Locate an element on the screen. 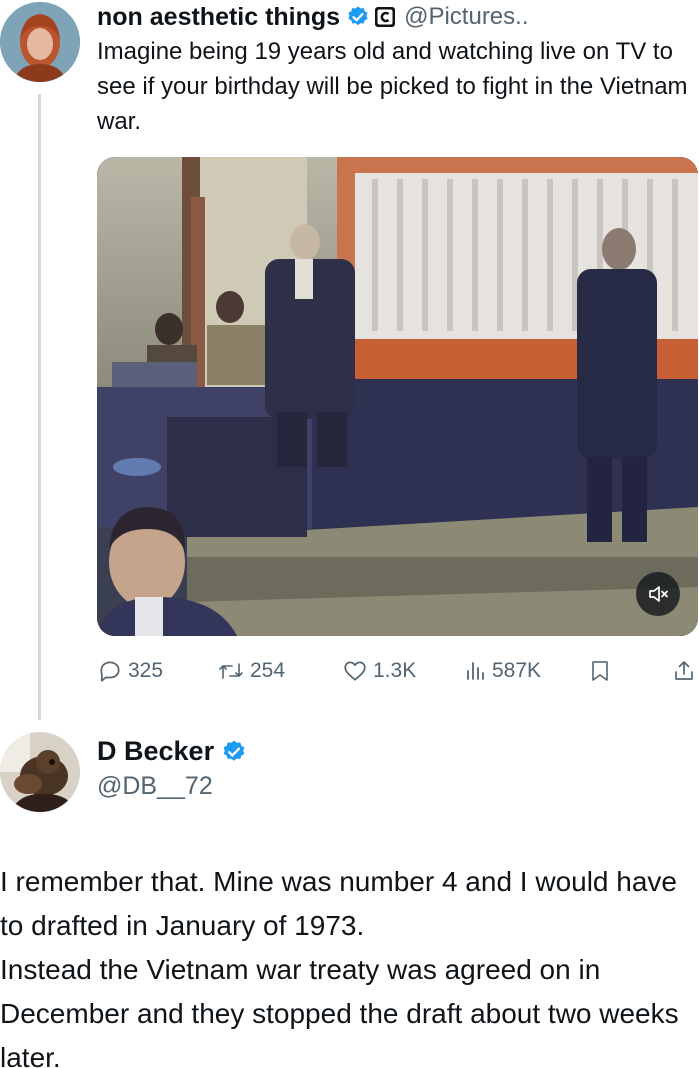 The height and width of the screenshot is (1068, 699). retweet-button: 254 is located at coordinates (251, 671).